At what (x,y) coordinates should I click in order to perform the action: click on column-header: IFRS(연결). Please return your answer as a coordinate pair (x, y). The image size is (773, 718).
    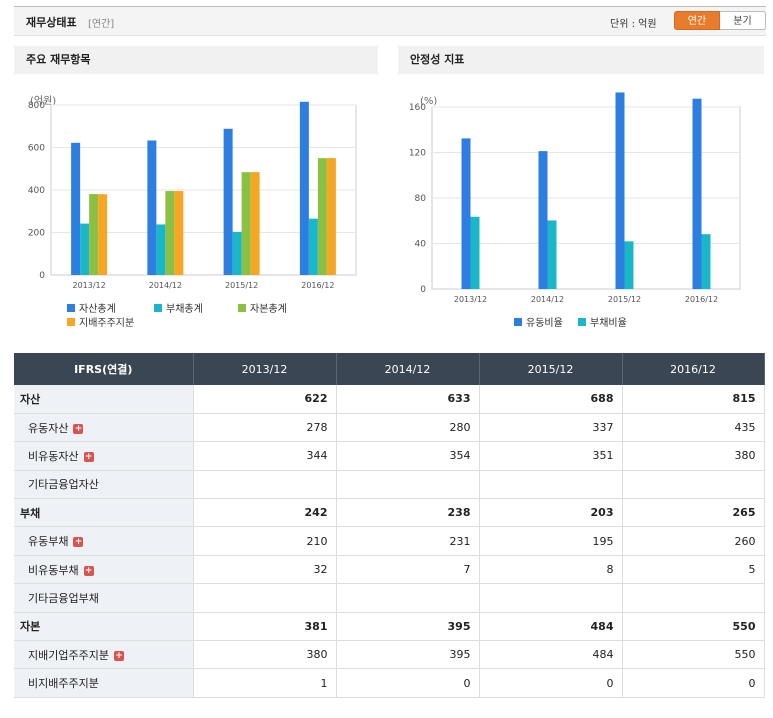
    Looking at the image, I should click on (104, 369).